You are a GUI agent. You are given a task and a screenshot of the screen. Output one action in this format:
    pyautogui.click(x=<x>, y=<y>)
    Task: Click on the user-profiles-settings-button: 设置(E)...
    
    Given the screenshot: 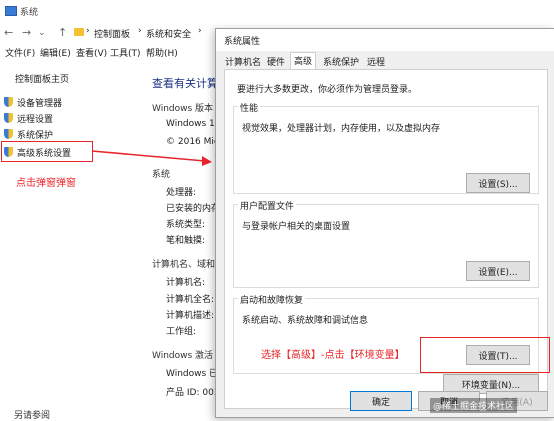 What is the action you would take?
    pyautogui.click(x=498, y=271)
    